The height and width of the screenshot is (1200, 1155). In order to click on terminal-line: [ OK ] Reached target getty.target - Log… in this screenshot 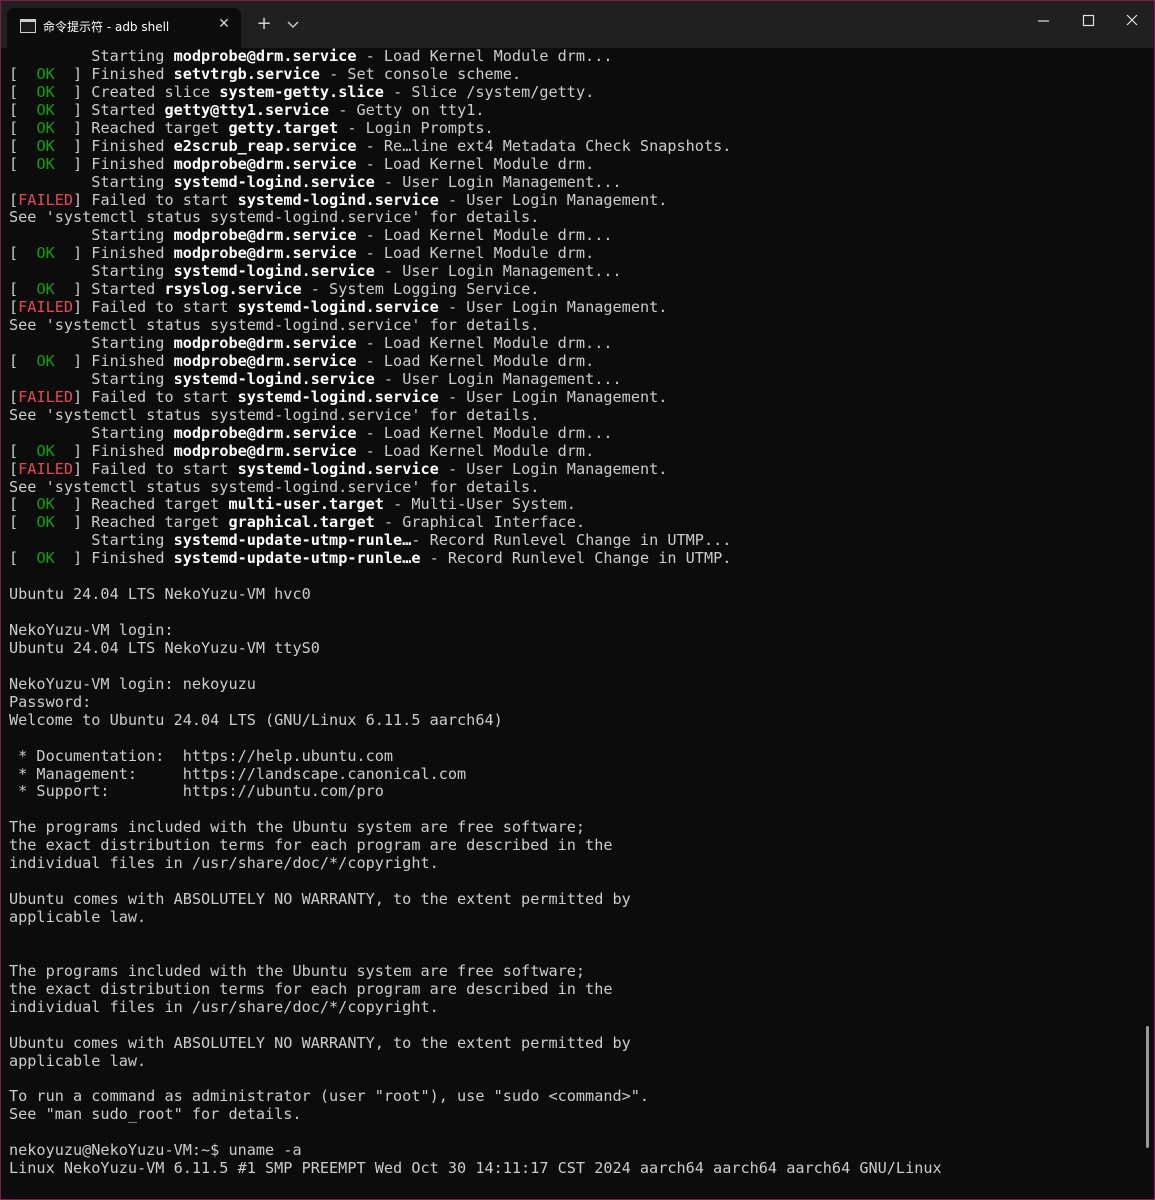, I will do `click(574, 128)`.